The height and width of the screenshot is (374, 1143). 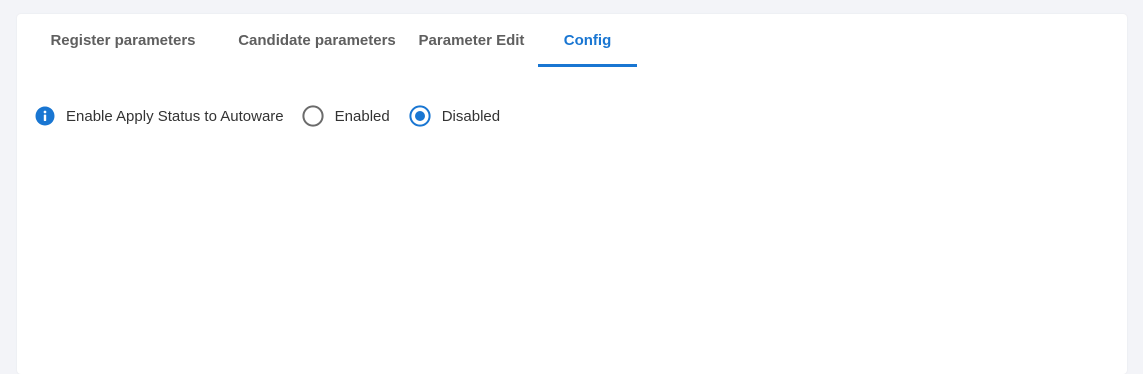 I want to click on tab-parameter-edit: Parameter Edit, so click(x=471, y=40).